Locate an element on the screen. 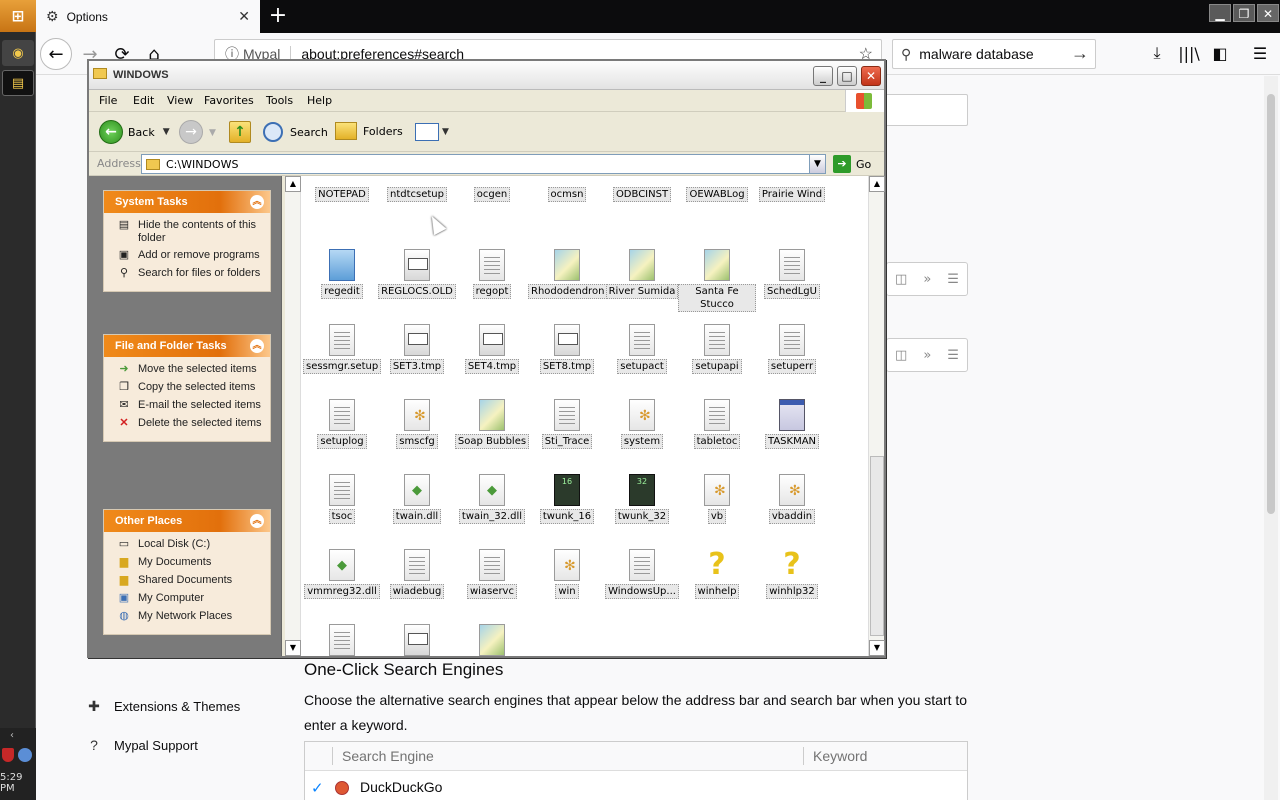 The image size is (1280, 800). place-my-computer: ▣ My Computer is located at coordinates (189, 599).